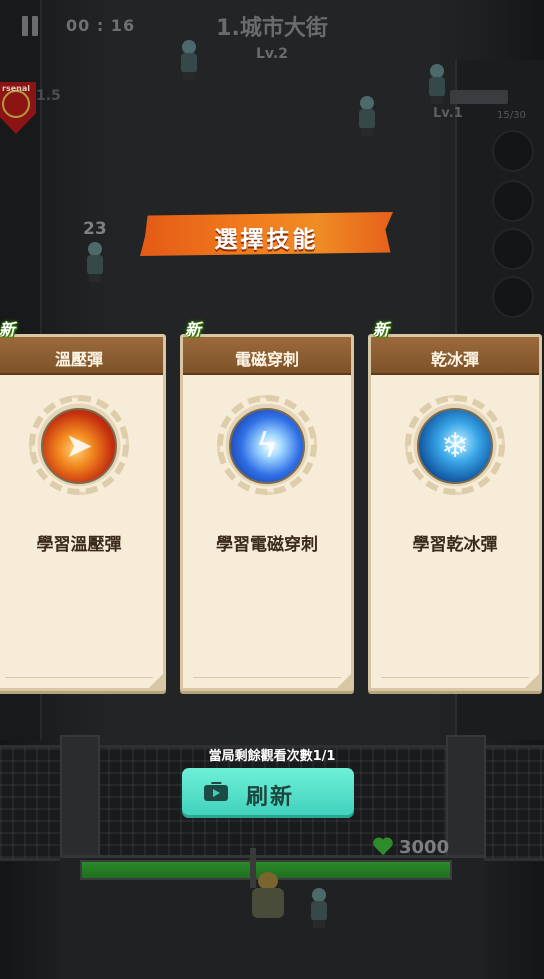 The width and height of the screenshot is (544, 979). What do you see at coordinates (272, 756) in the screenshot?
I see `remaining-views-text: 當局剩餘觀看次數1/1` at bounding box center [272, 756].